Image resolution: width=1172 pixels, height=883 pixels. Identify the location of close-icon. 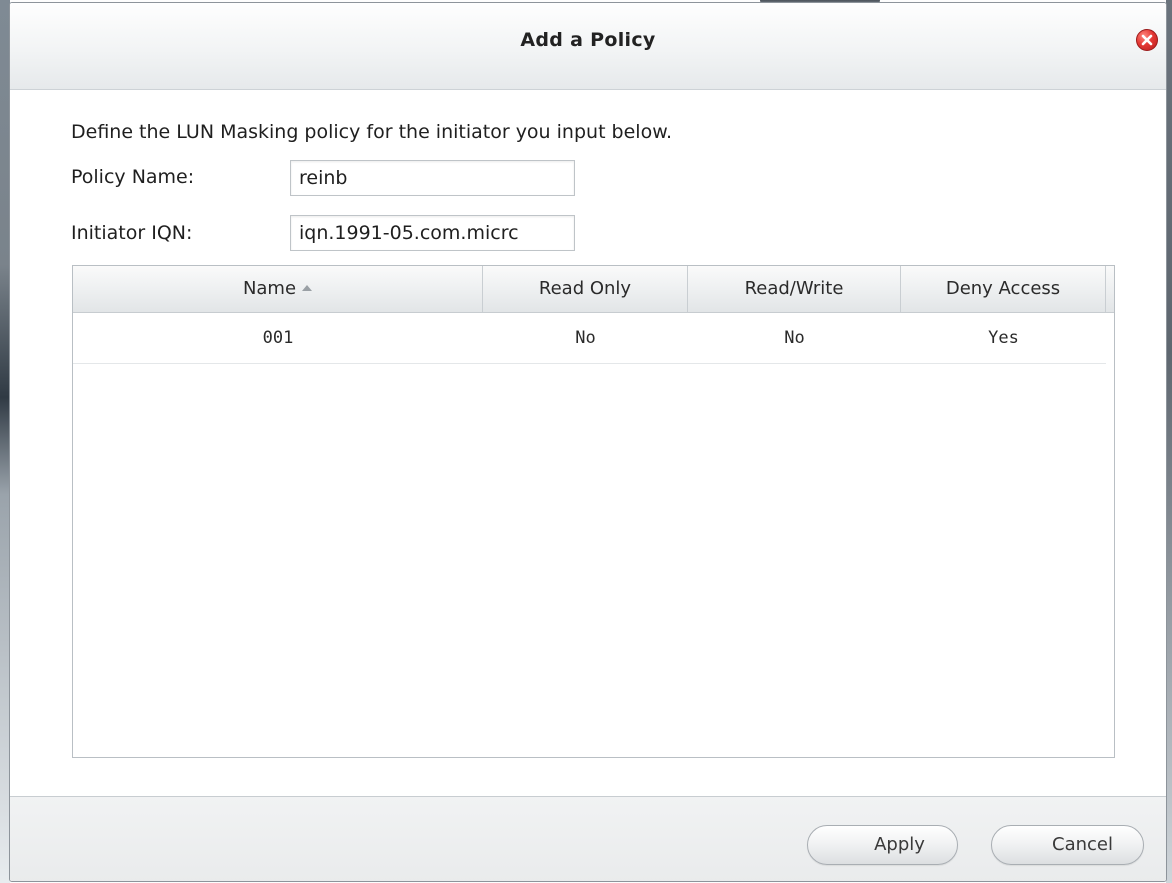
(1147, 40).